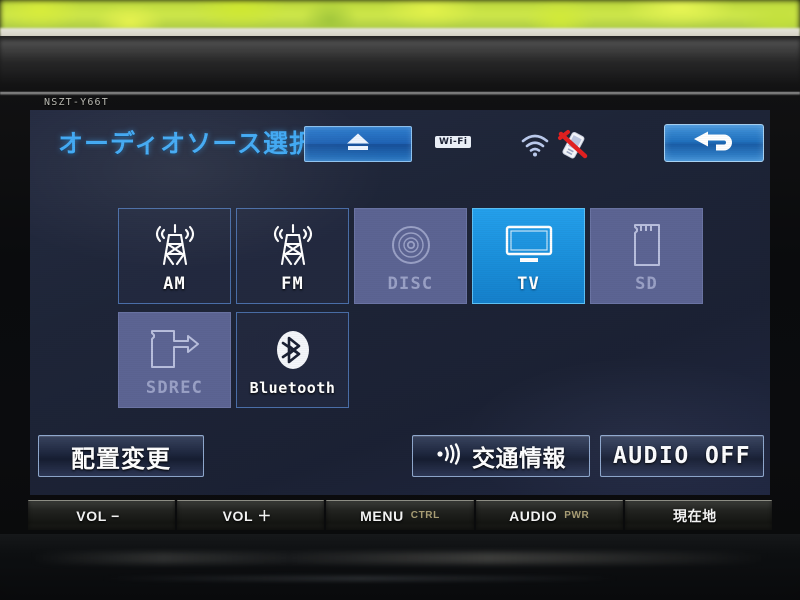 This screenshot has width=800, height=600. I want to click on hard-key-bar: VOL − VOL ＋ MENU CTRL AUDIO PWR 現在地, so click(400, 515).